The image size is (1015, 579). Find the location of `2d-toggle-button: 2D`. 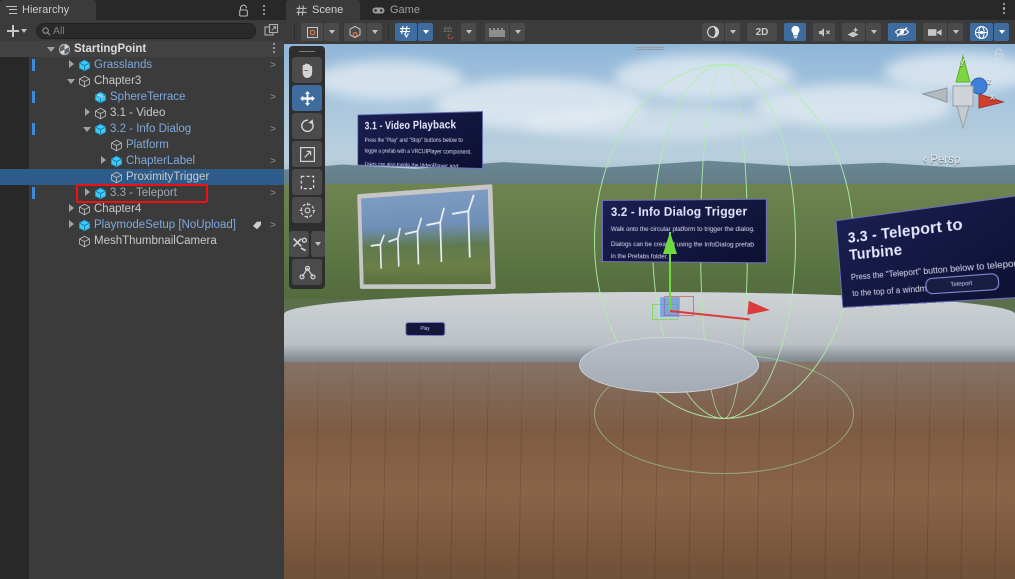

2d-toggle-button: 2D is located at coordinates (762, 32).